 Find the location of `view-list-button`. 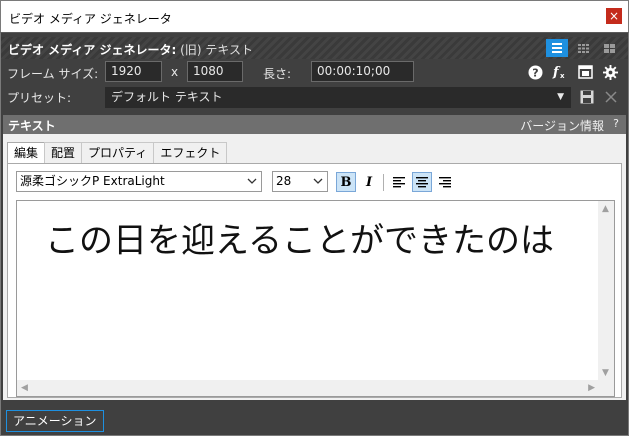

view-list-button is located at coordinates (557, 48).